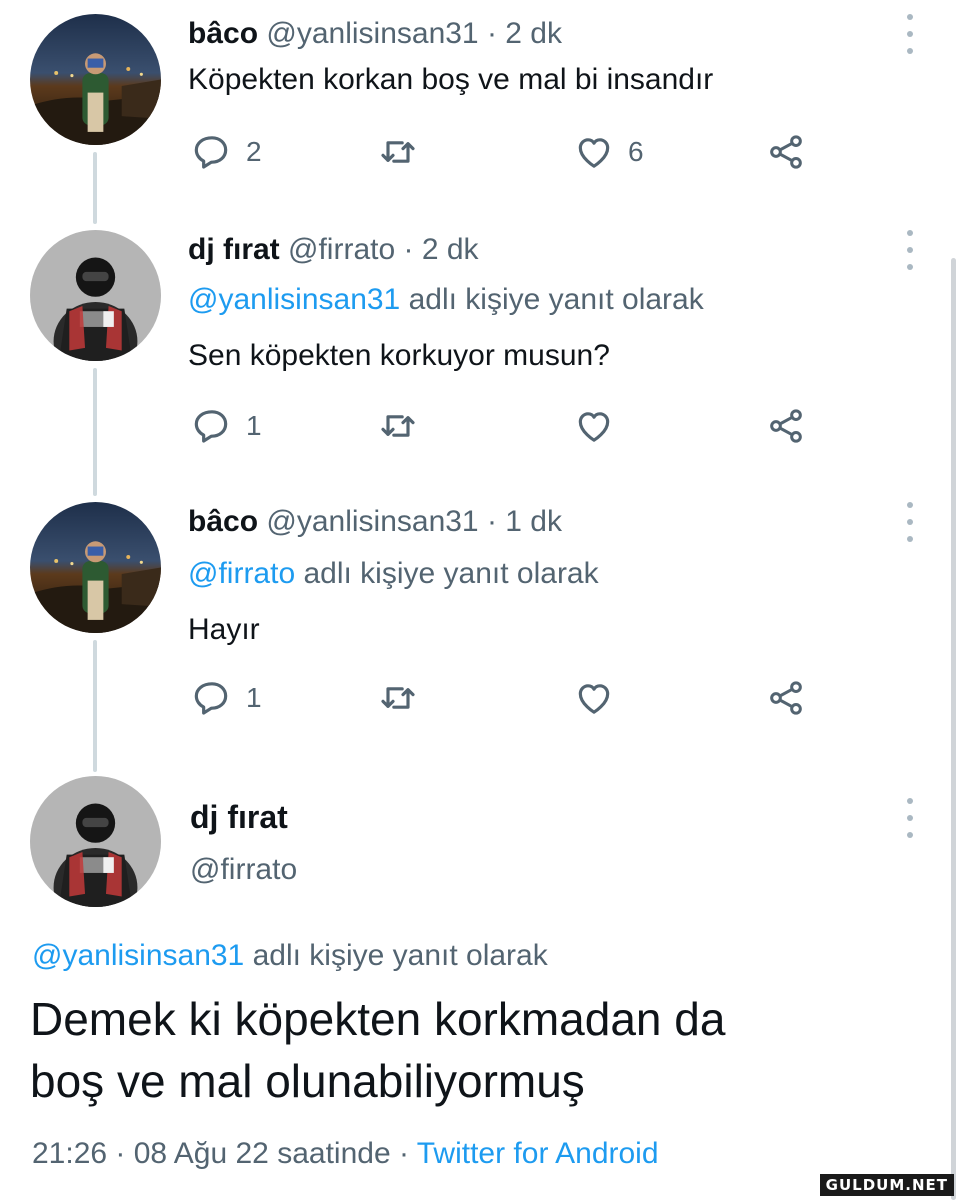 The width and height of the screenshot is (958, 1200). Describe the element at coordinates (498, 152) in the screenshot. I see `tweet-actions: 2 6` at that location.